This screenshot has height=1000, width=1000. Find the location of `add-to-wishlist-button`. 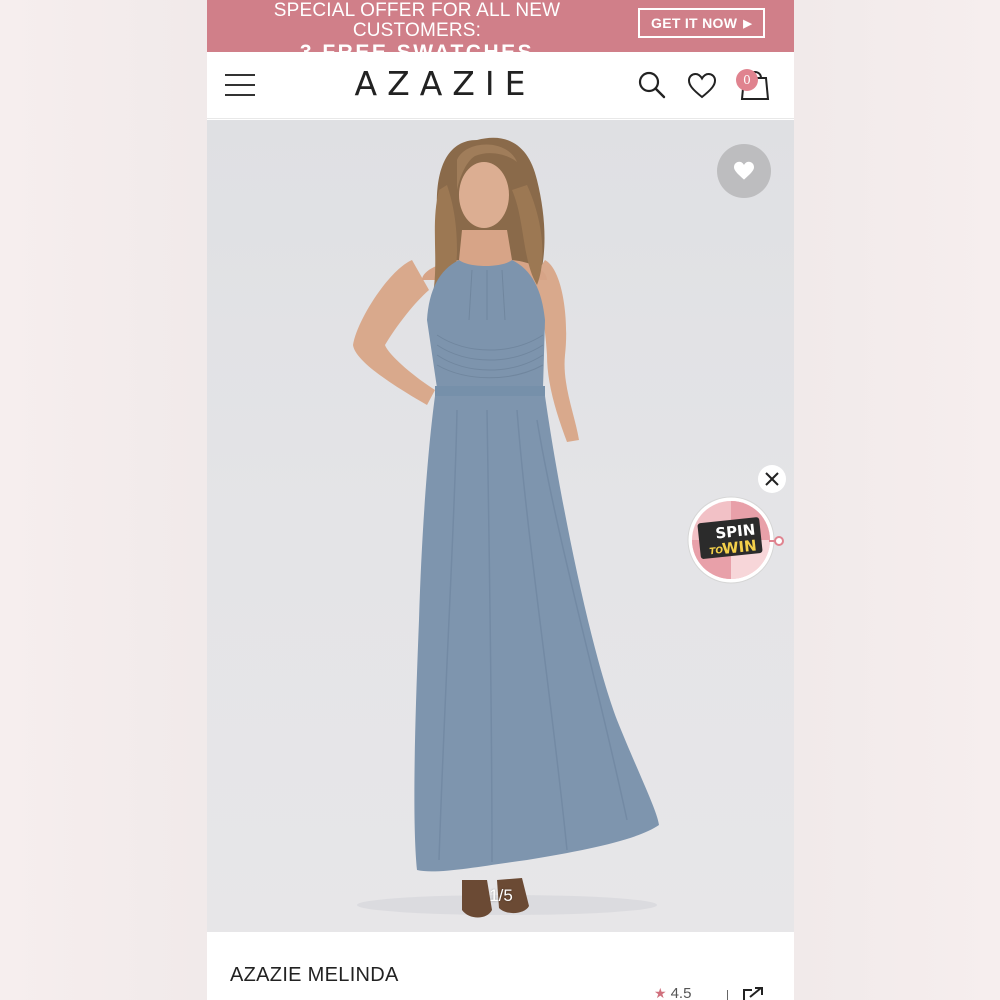

add-to-wishlist-button is located at coordinates (744, 171).